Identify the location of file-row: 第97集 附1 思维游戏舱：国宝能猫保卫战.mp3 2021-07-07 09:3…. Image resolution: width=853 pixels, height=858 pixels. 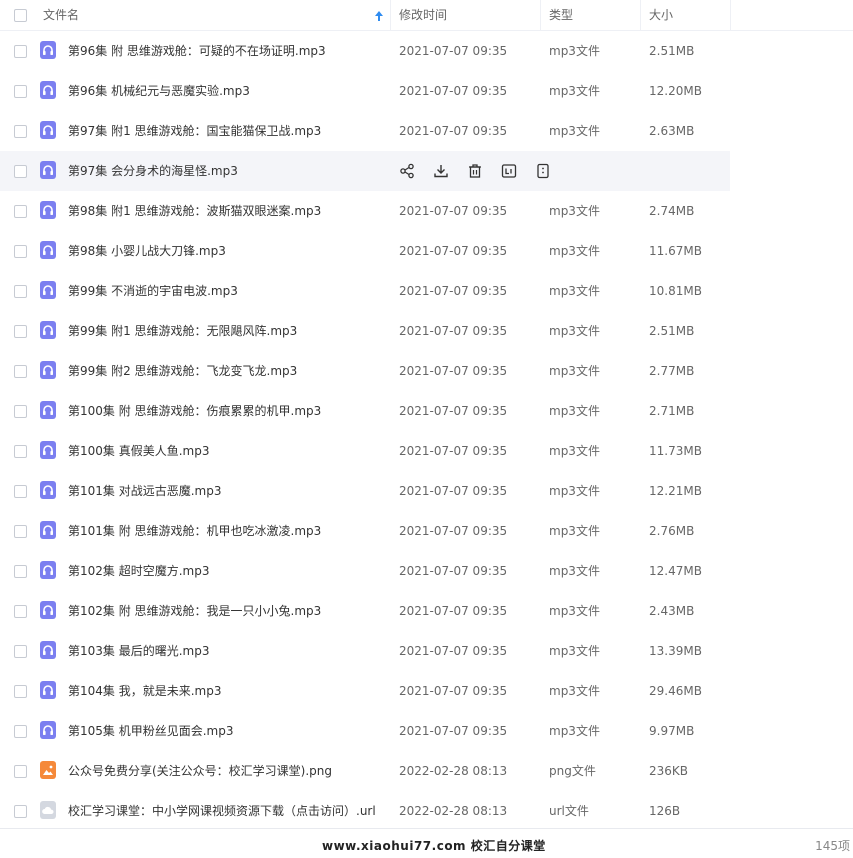
(426, 131).